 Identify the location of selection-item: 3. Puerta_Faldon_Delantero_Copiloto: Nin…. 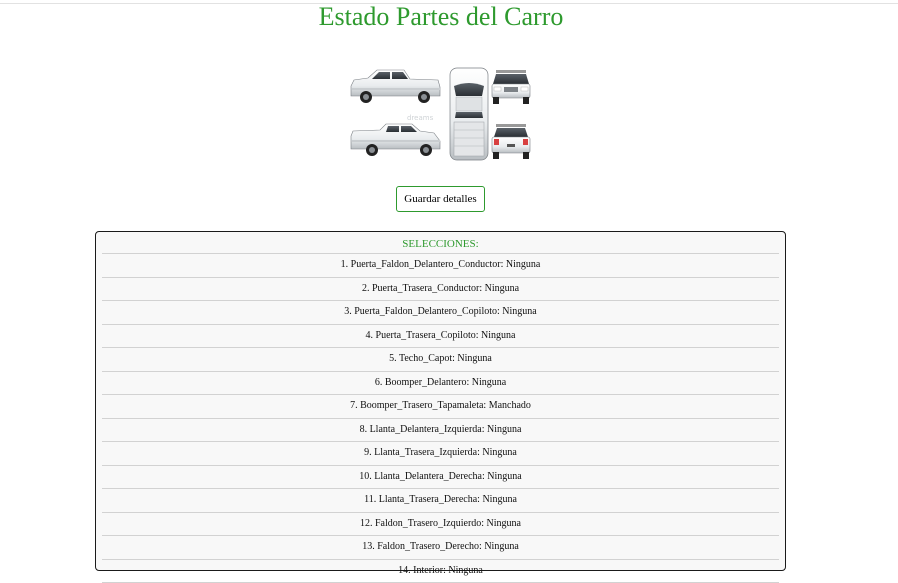
(440, 313).